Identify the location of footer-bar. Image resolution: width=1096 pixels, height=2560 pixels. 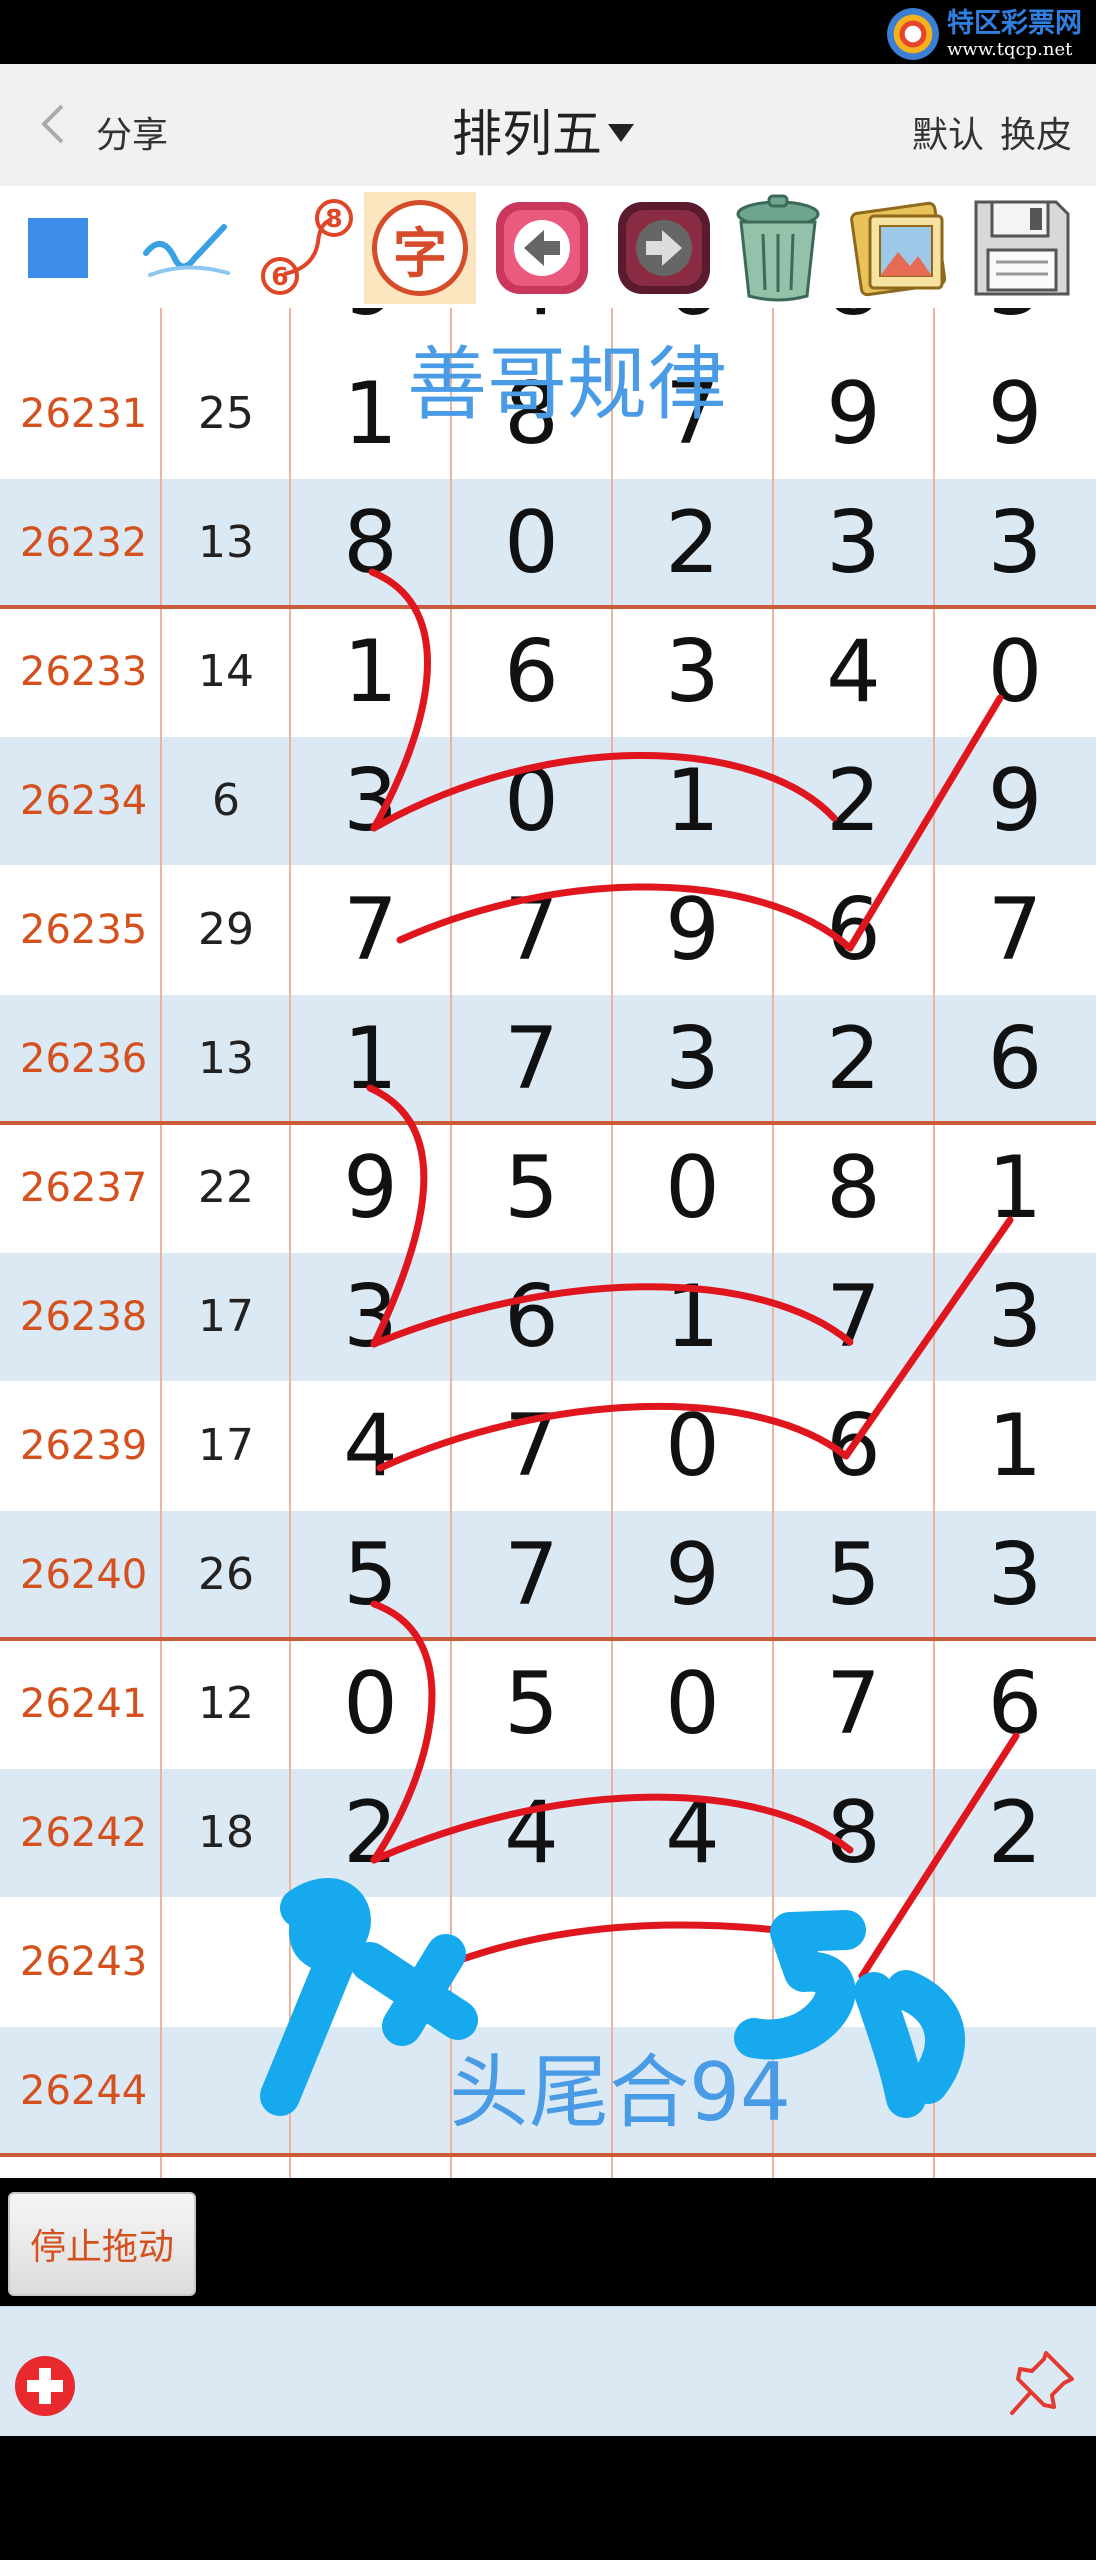
(548, 2371).